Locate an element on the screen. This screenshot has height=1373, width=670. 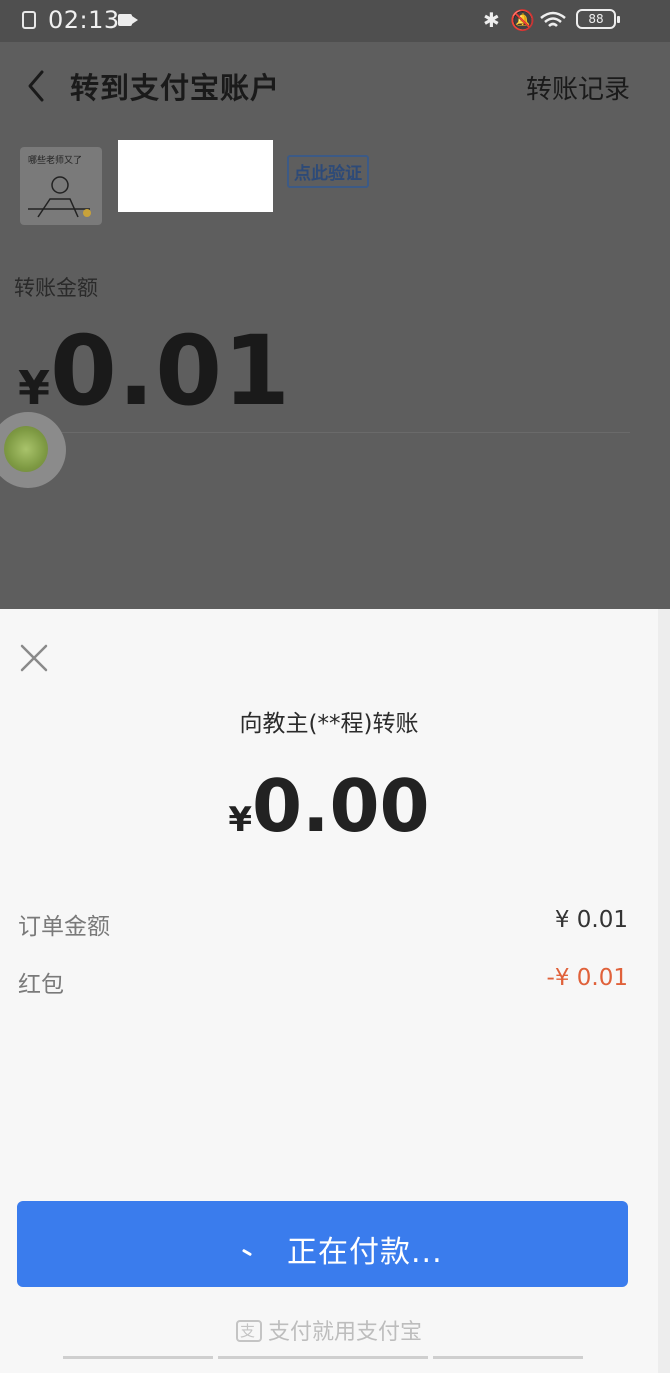
battery-icon: 88 is located at coordinates (598, 19).